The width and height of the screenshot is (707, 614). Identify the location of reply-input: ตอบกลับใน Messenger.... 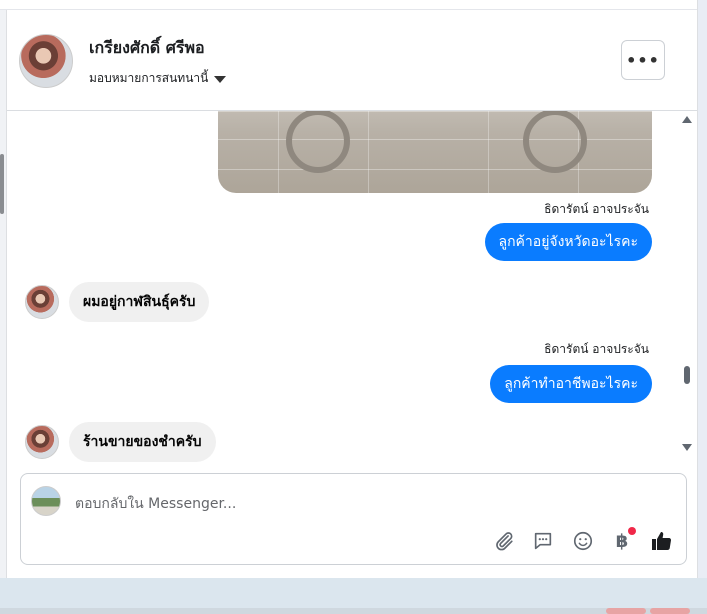
(155, 504).